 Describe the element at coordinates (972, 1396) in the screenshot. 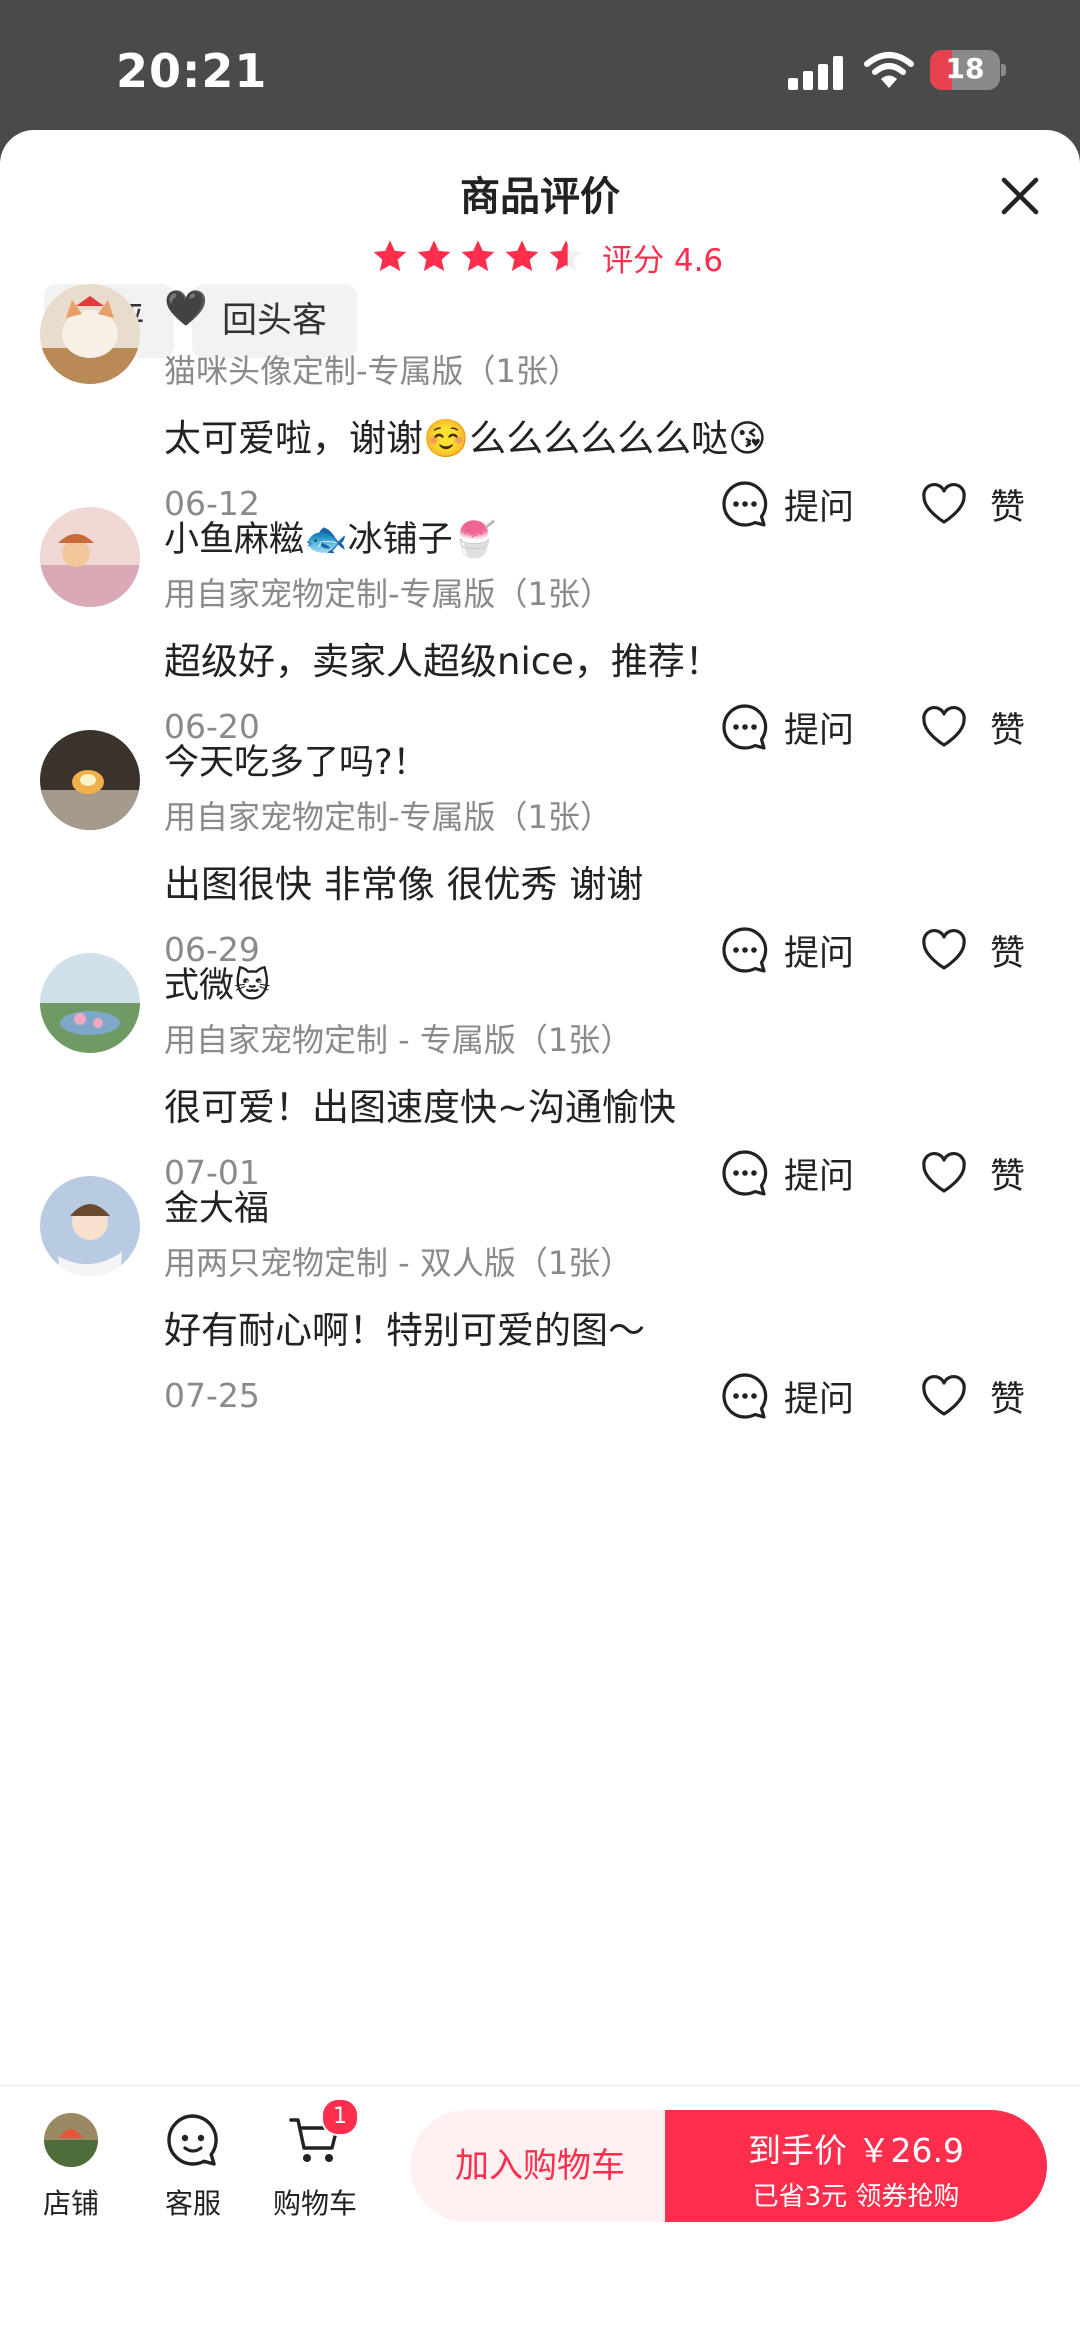

I see `like-button: 赞` at that location.